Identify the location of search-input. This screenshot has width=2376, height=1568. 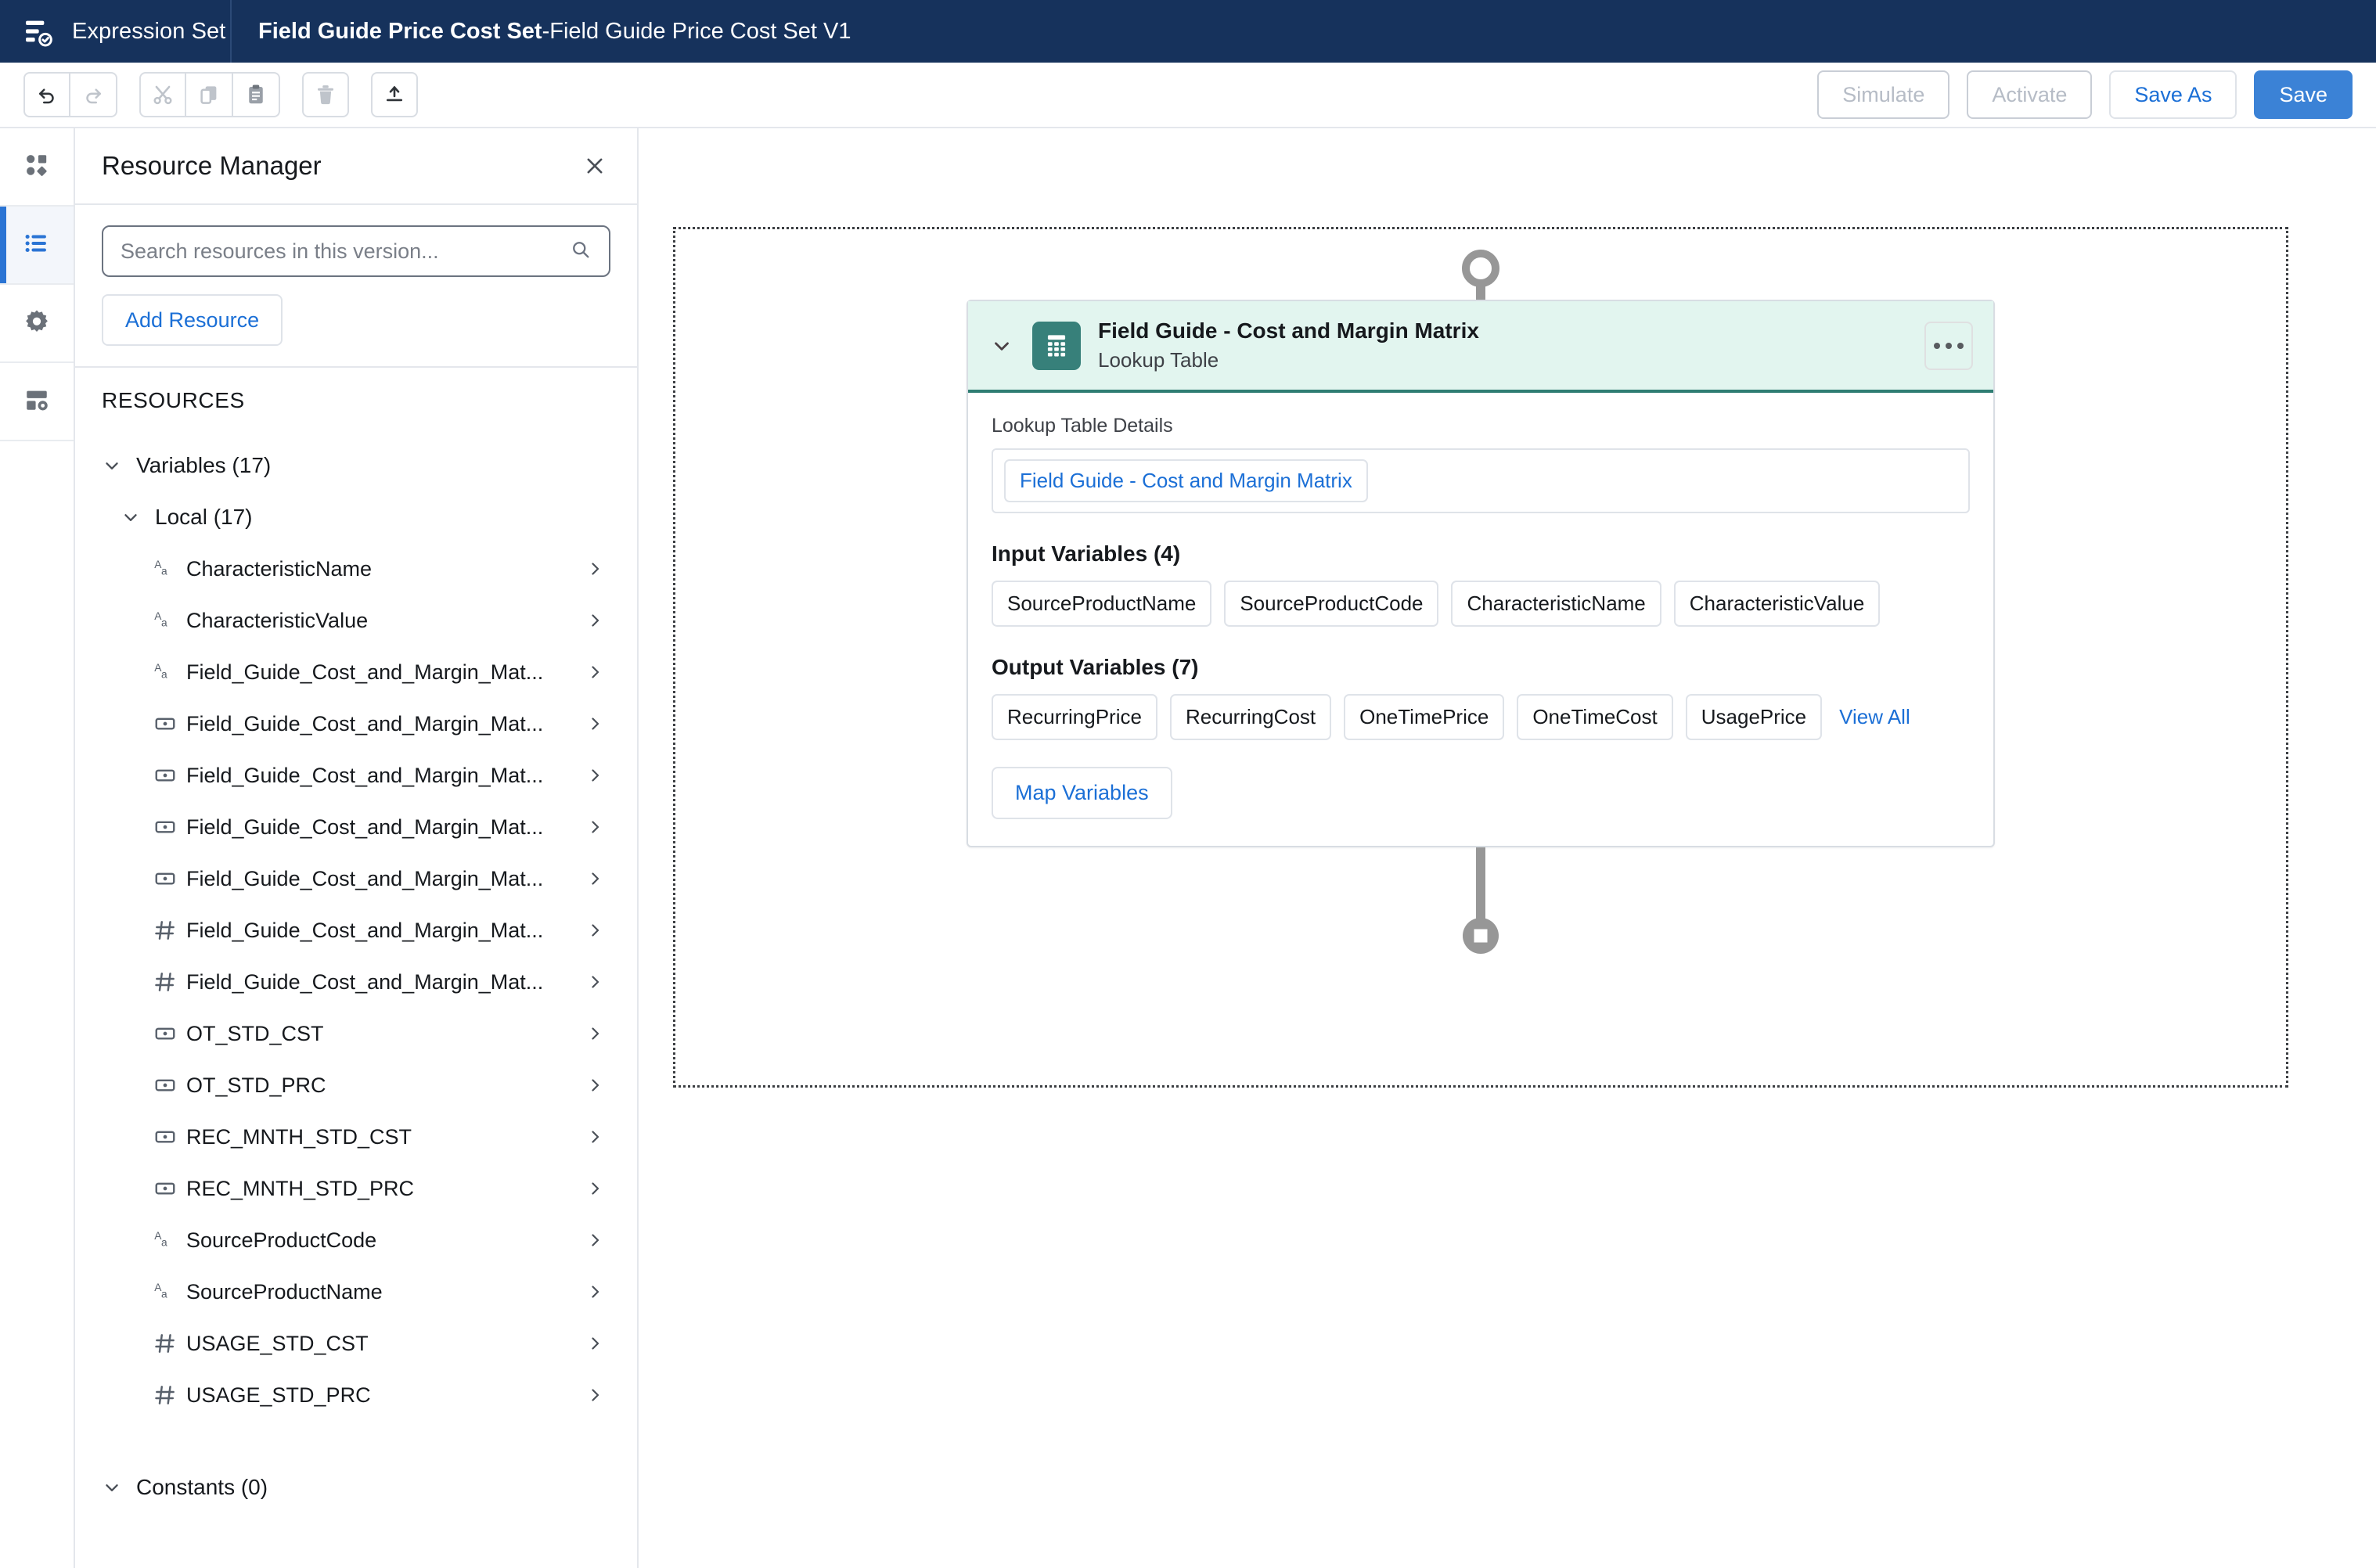
(345, 251).